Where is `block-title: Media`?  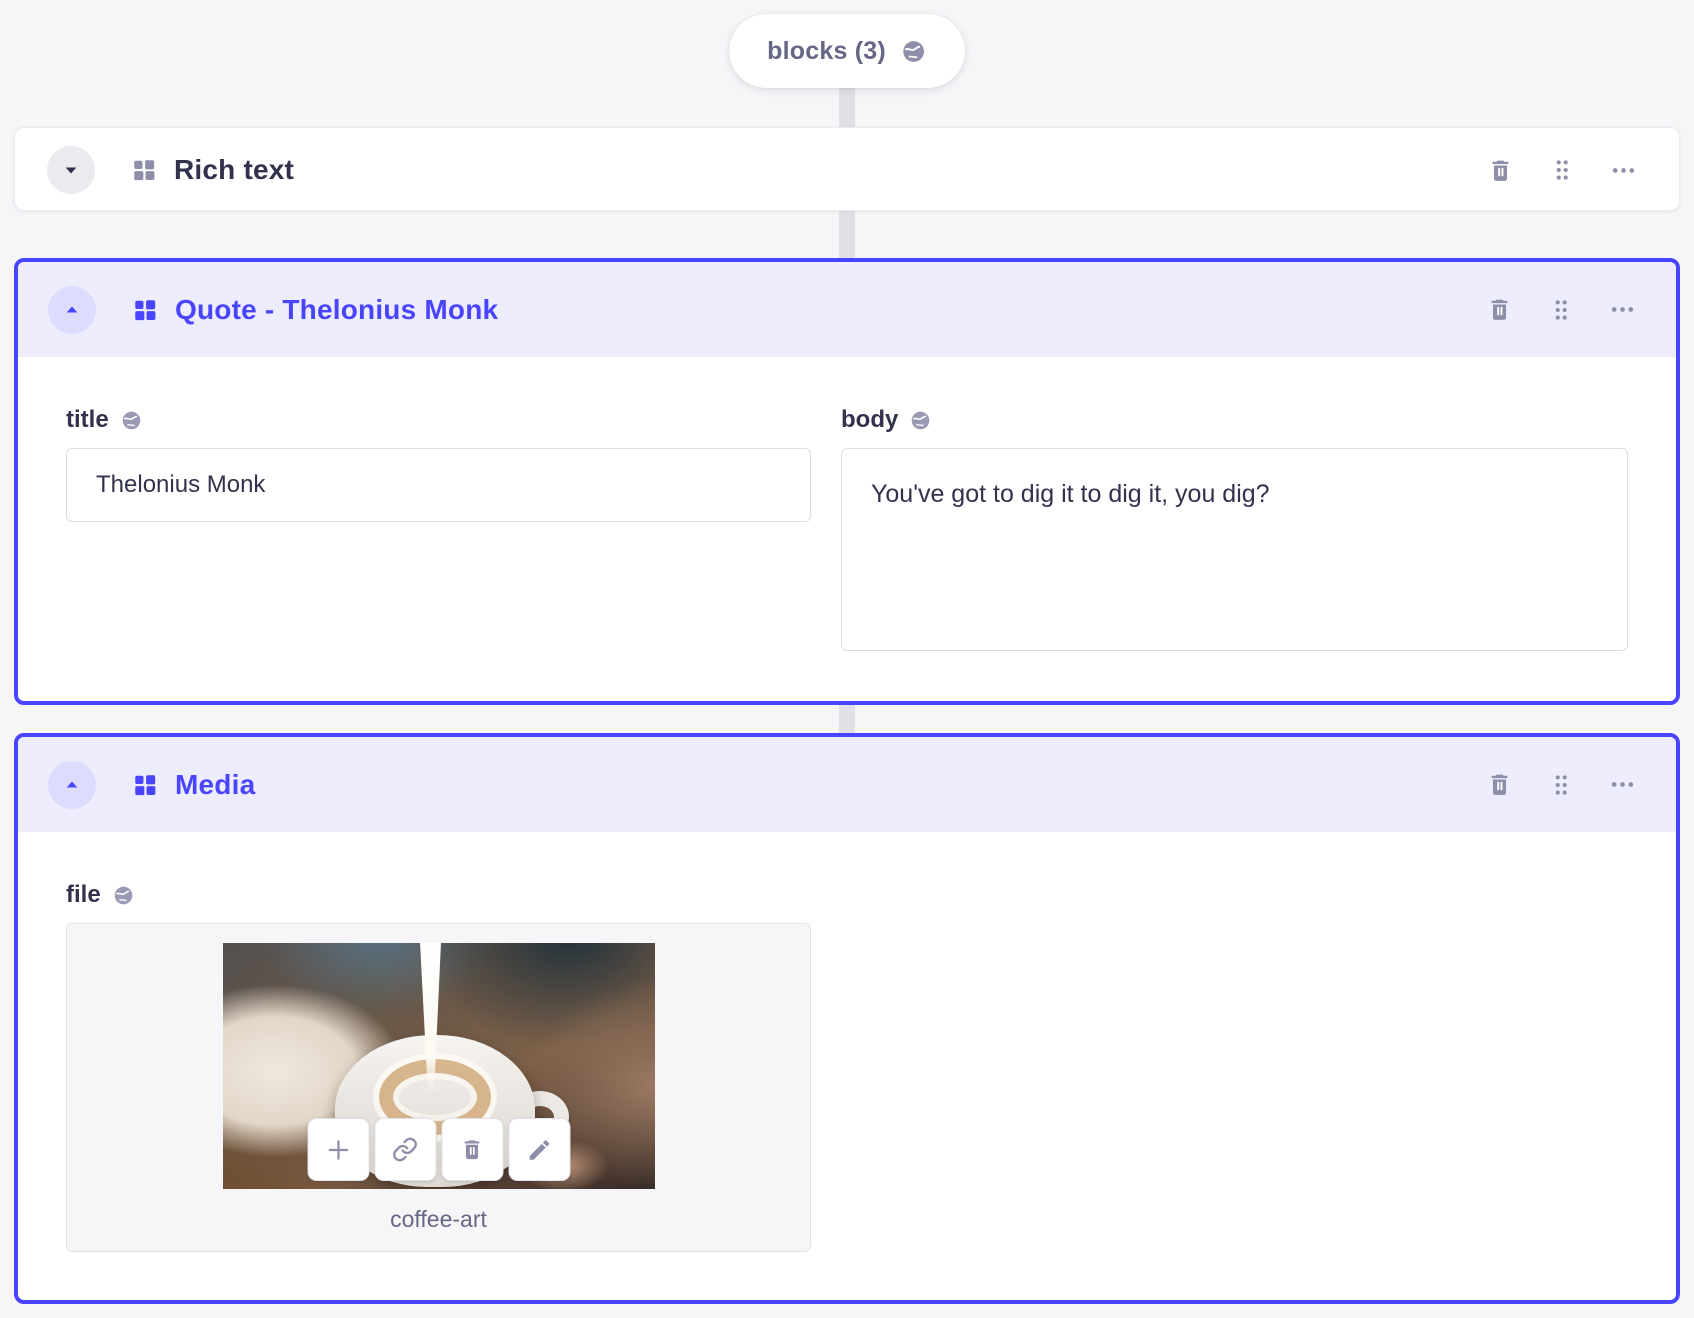
block-title: Media is located at coordinates (215, 784).